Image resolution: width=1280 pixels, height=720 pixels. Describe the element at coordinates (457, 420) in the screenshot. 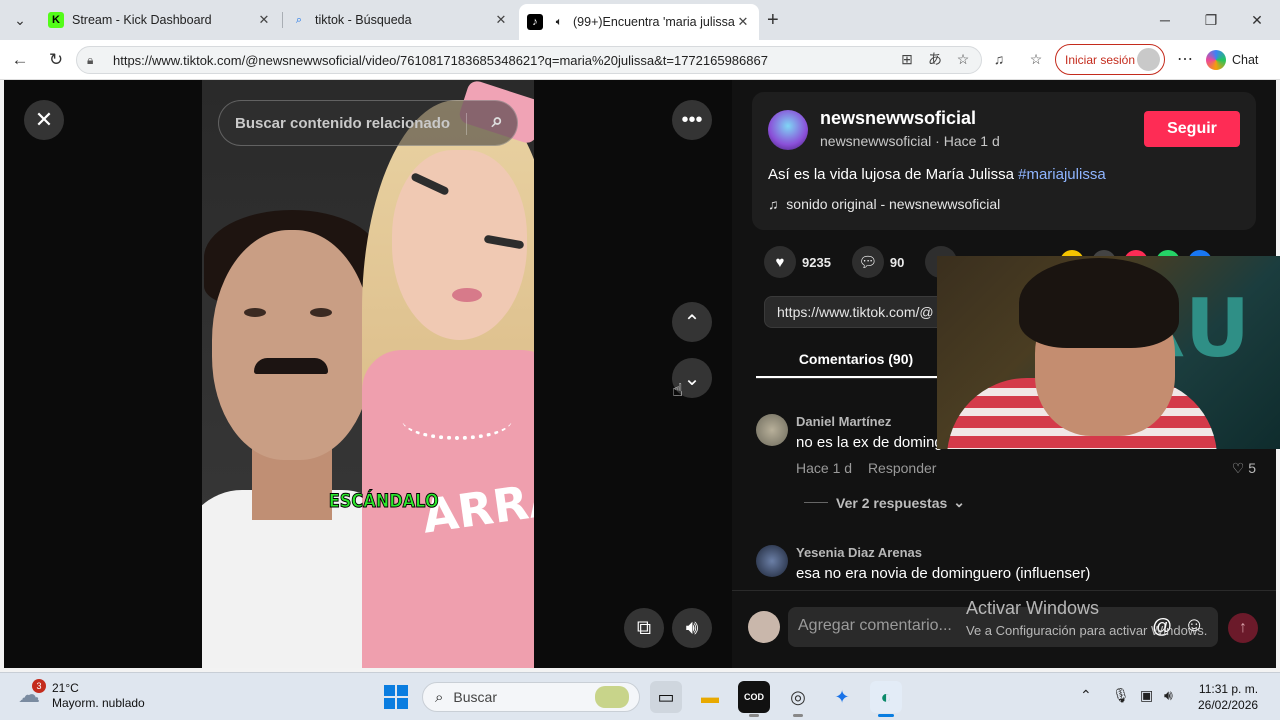

I see `pearl-necklace` at that location.